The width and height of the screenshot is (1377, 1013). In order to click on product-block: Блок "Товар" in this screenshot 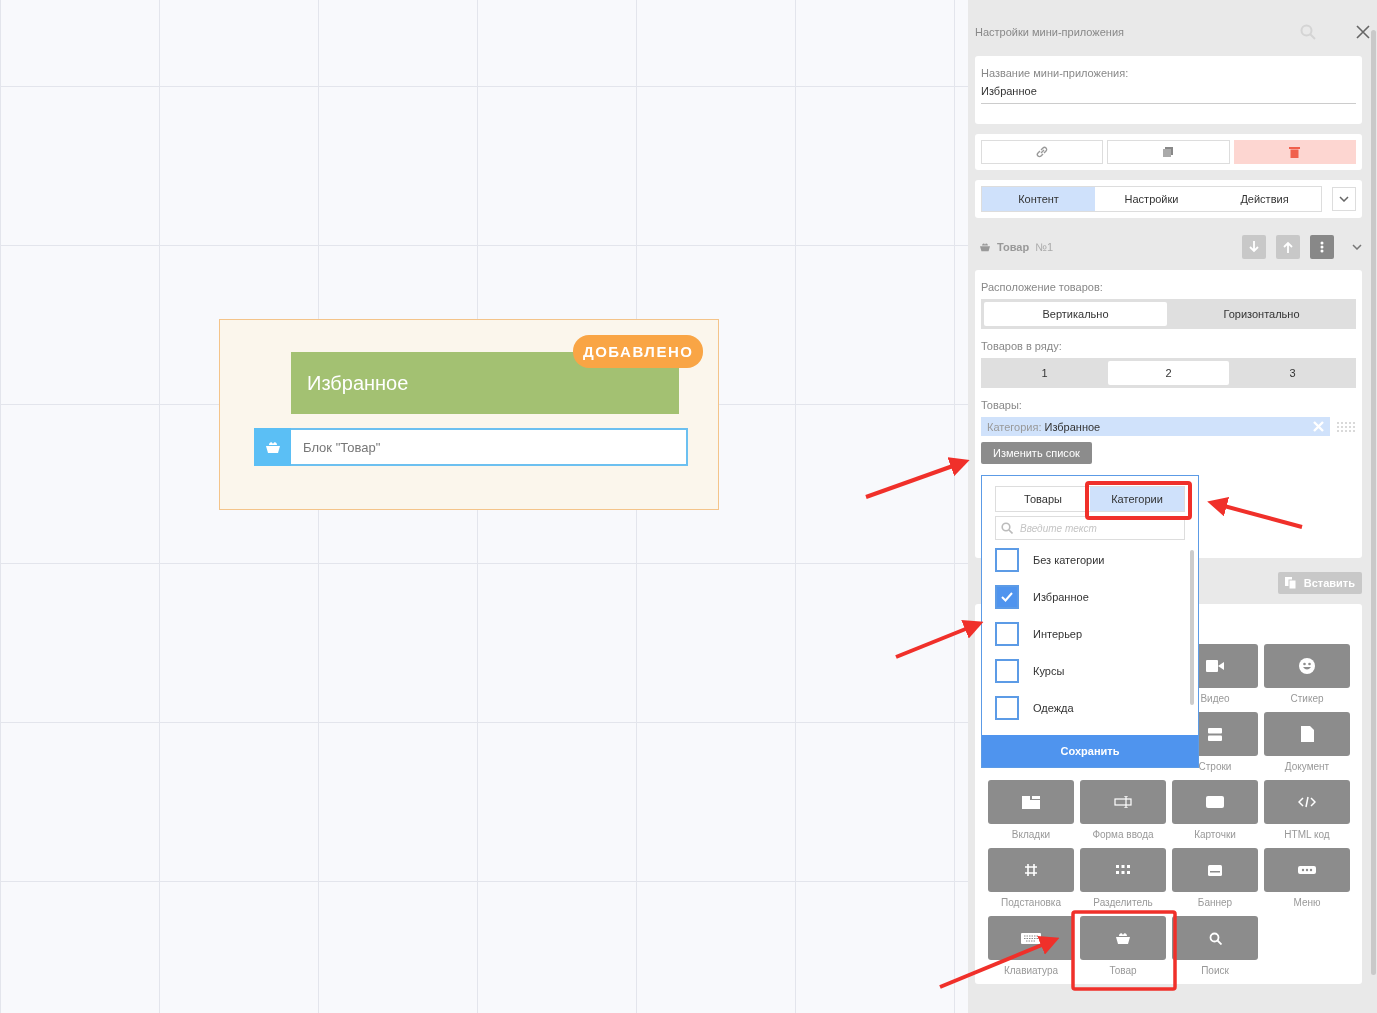, I will do `click(489, 447)`.